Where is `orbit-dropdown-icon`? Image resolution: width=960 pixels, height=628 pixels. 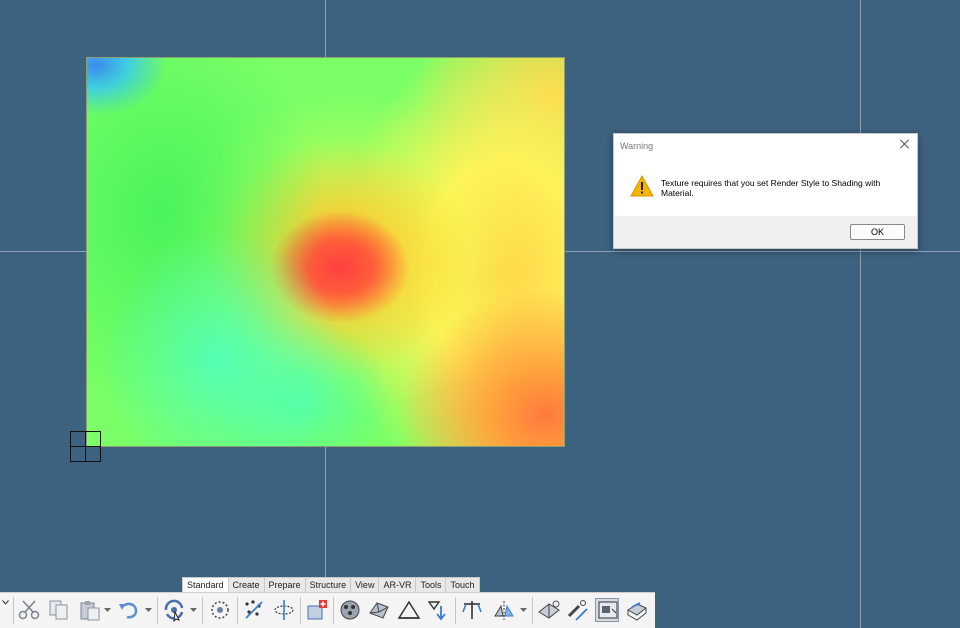
orbit-dropdown-icon is located at coordinates (193, 610).